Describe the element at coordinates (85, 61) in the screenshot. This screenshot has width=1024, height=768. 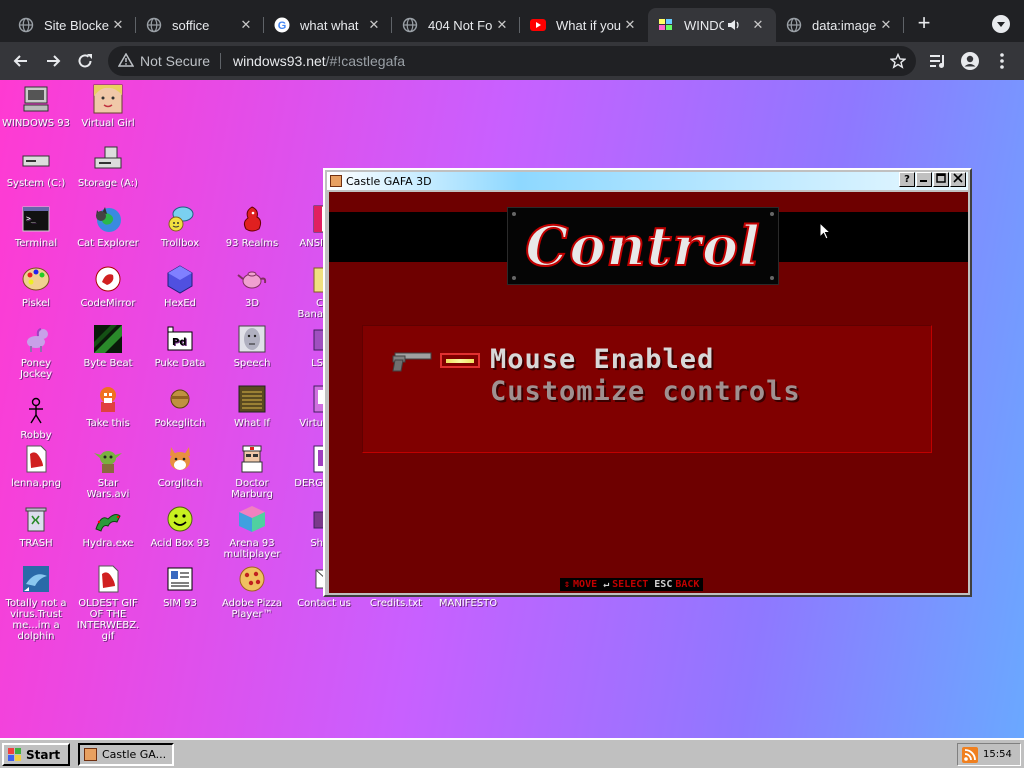
I see `reload-button` at that location.